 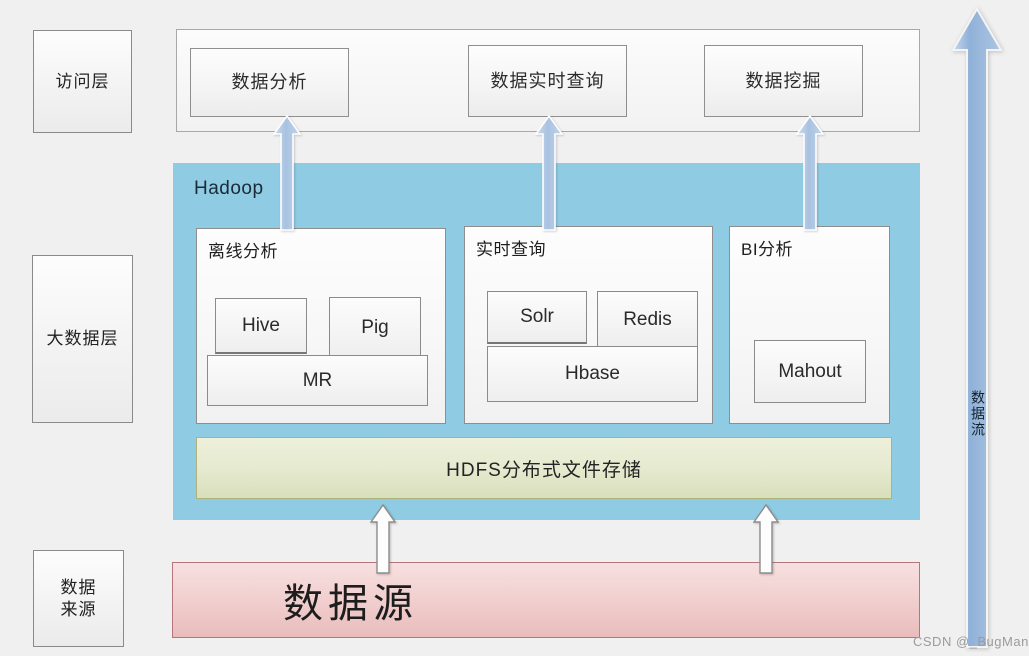 I want to click on hdfs-storage-label: HDFS分布式文件存储, so click(x=544, y=470).